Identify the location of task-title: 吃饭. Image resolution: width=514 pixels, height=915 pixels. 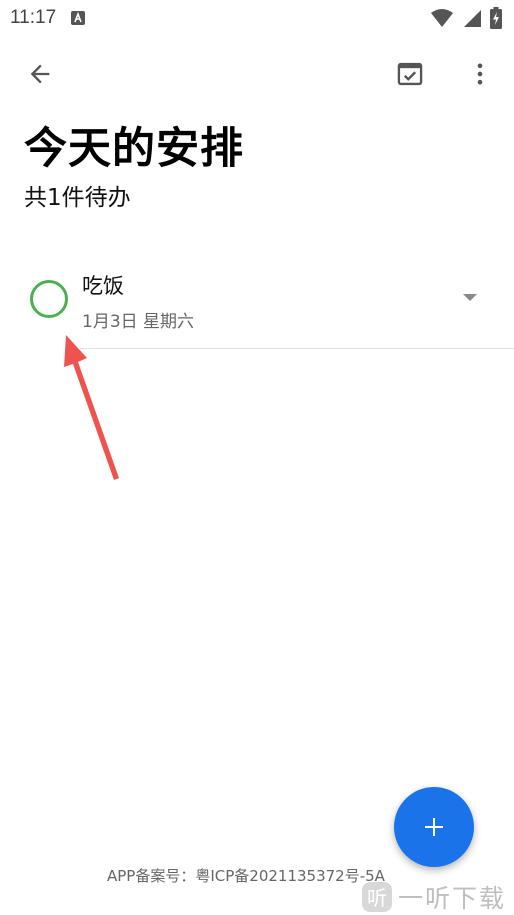
(103, 286).